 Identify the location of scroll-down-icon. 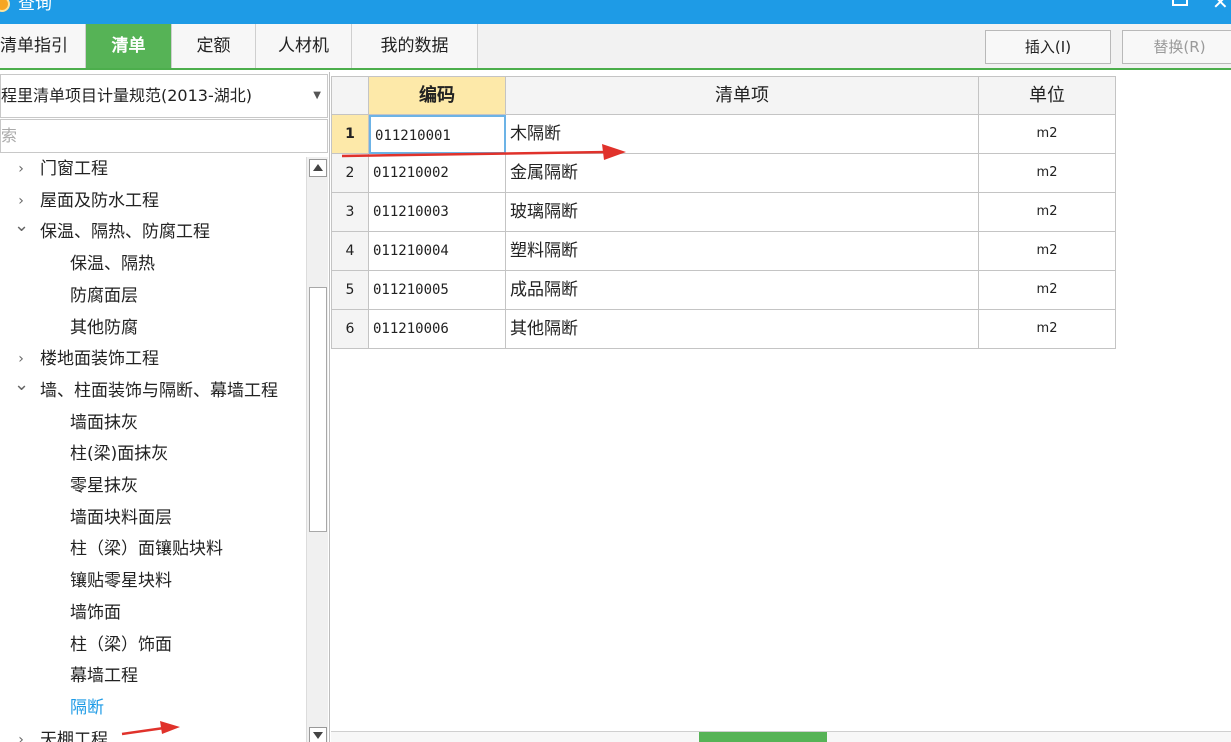
(318, 734).